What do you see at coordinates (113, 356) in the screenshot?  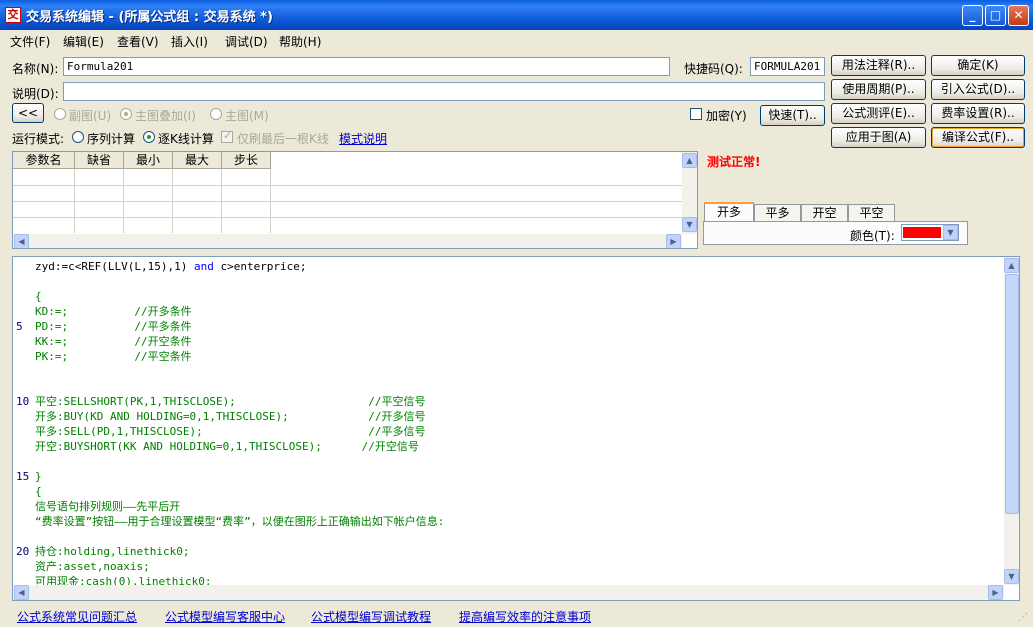 I see `code-token: PK:=; //平空条件` at bounding box center [113, 356].